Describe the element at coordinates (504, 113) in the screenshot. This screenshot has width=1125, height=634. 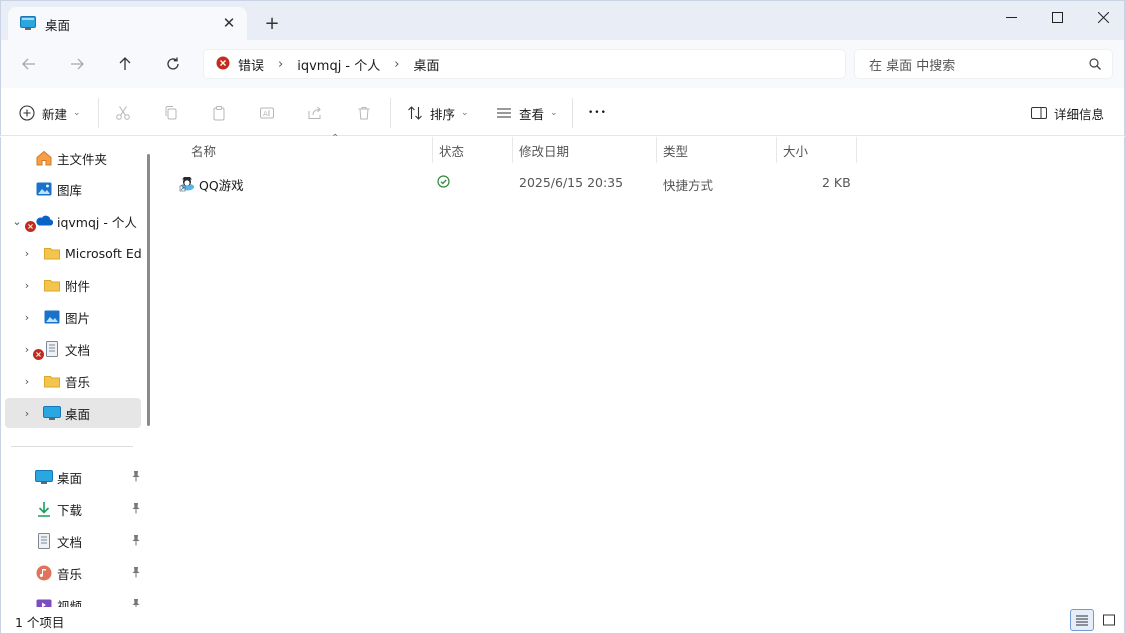
I see `view-lines-icon` at that location.